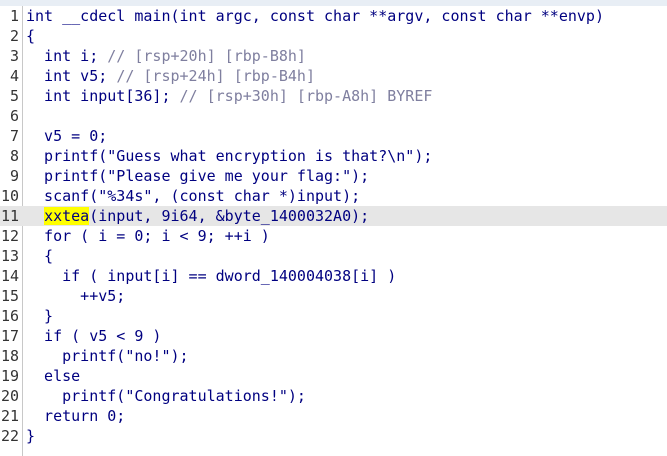 The width and height of the screenshot is (667, 456). Describe the element at coordinates (14, 16) in the screenshot. I see `line-number: 1` at that location.